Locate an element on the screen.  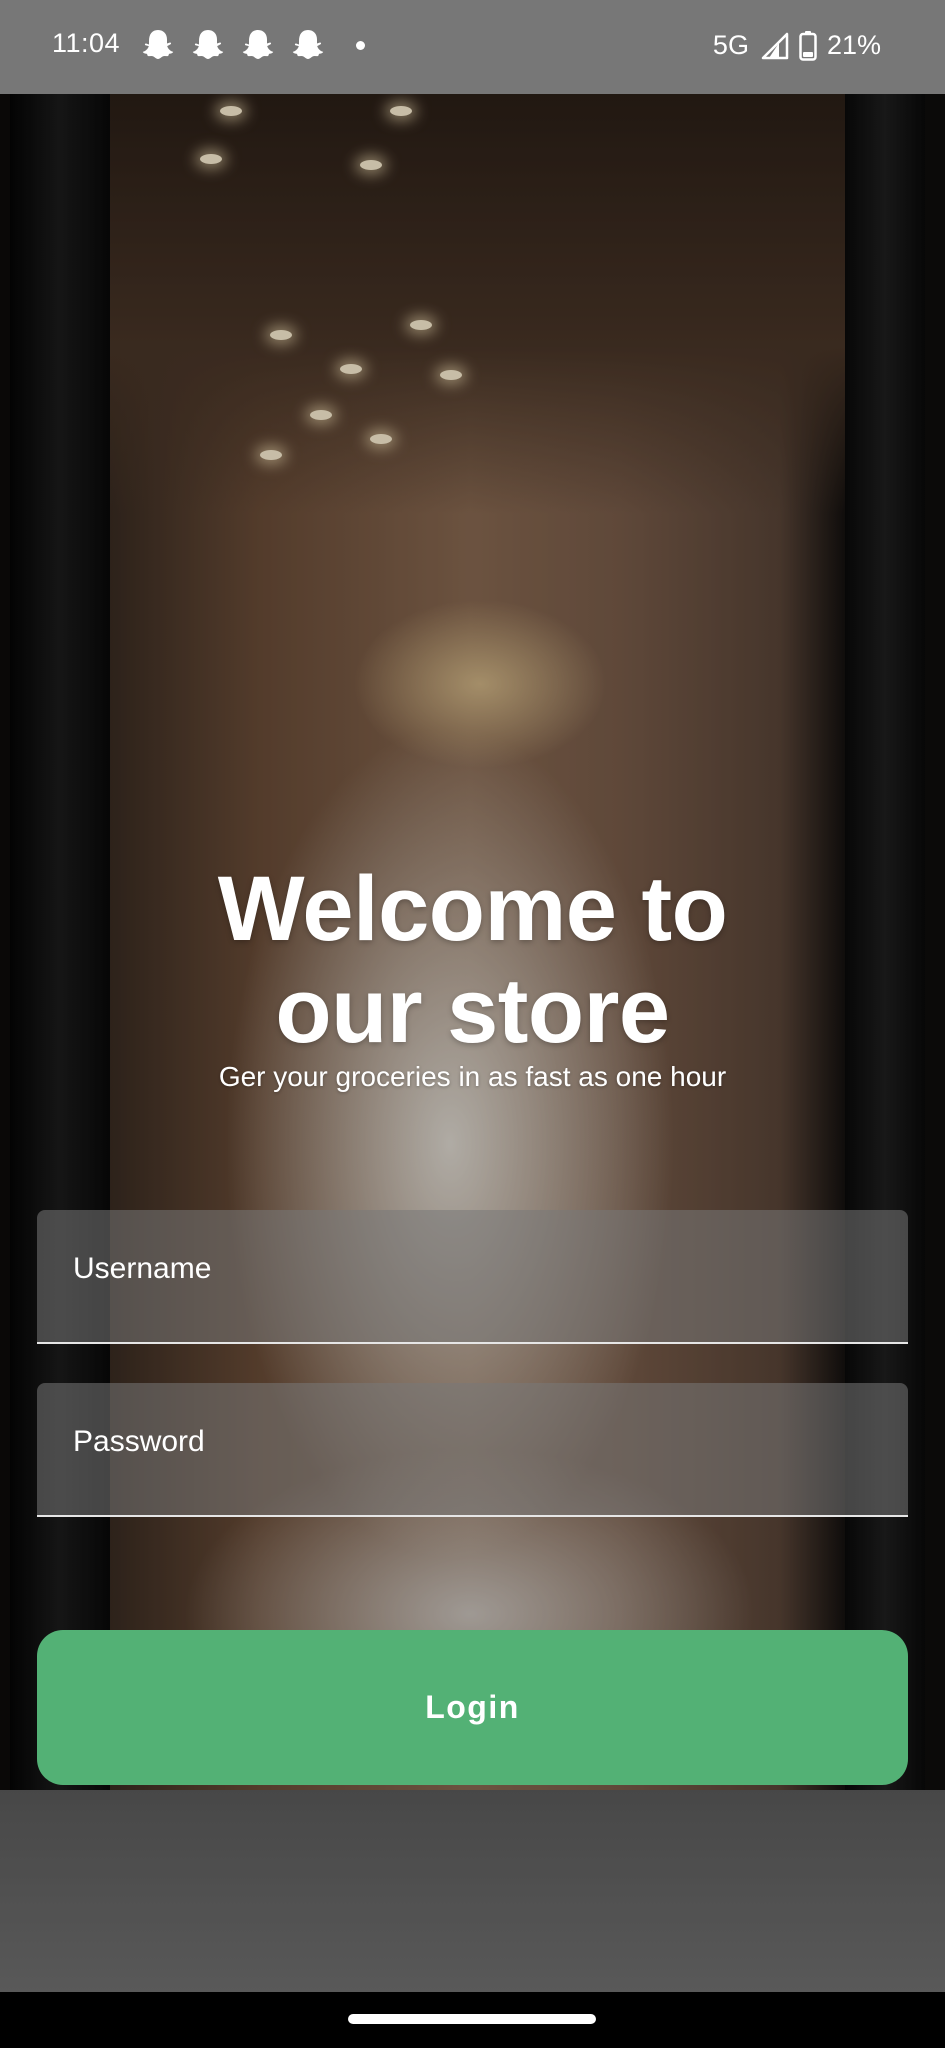
username-field: Username is located at coordinates (472, 1277).